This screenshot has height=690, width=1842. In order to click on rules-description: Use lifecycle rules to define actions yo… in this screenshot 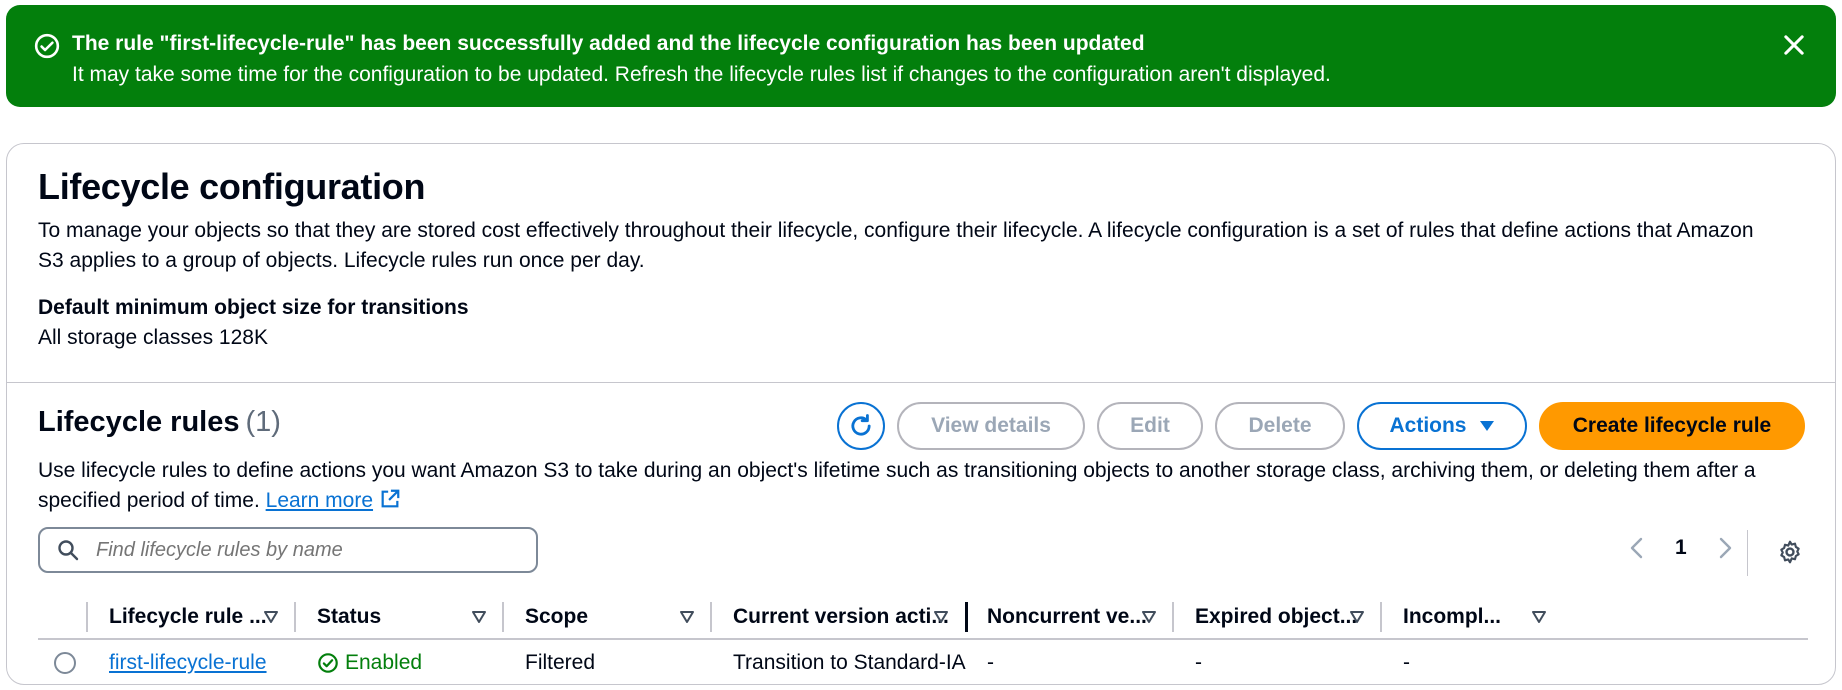, I will do `click(928, 486)`.